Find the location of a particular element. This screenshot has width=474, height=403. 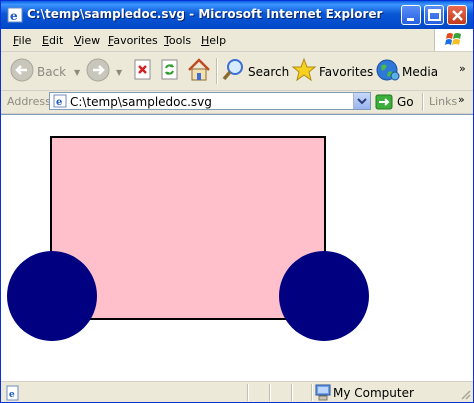

media-button: Media is located at coordinates (407, 71).